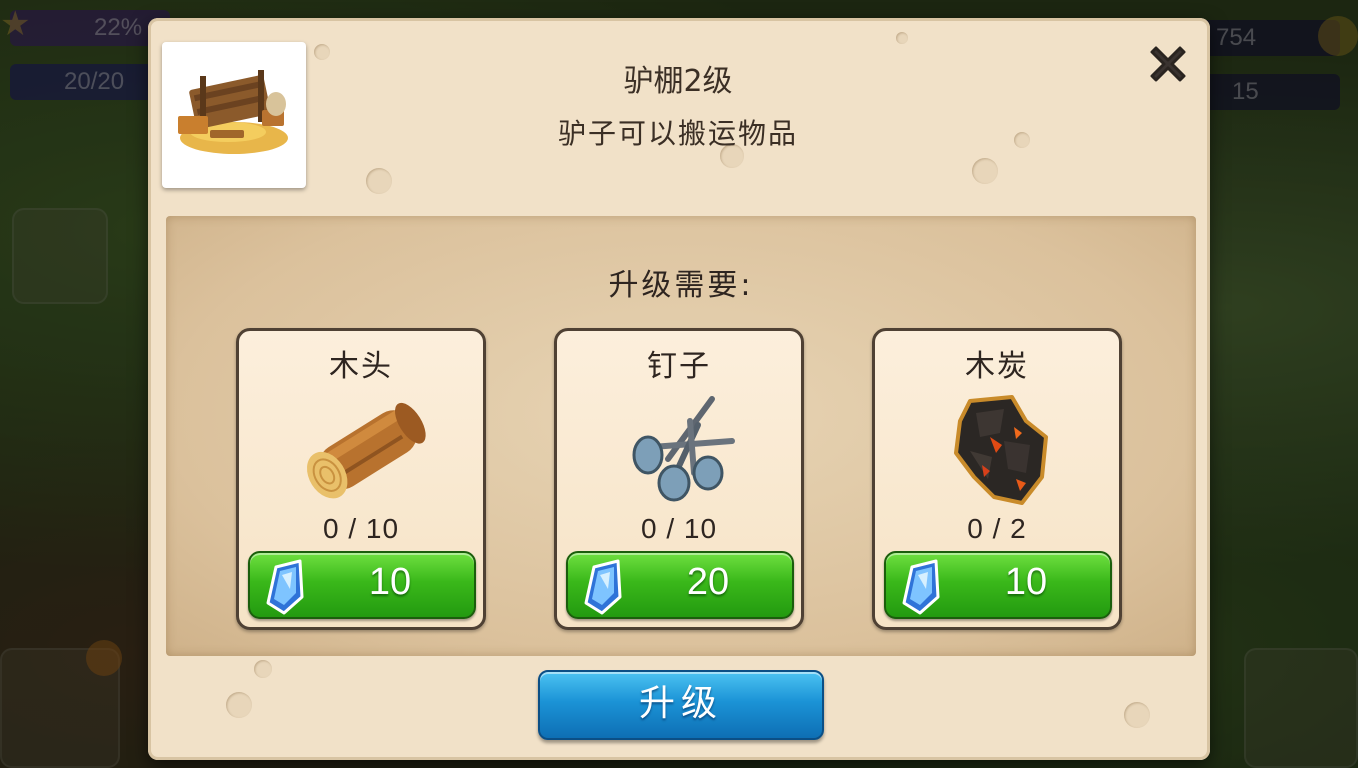 The width and height of the screenshot is (1358, 768). Describe the element at coordinates (681, 705) in the screenshot. I see `upgrade-button: 升级` at that location.